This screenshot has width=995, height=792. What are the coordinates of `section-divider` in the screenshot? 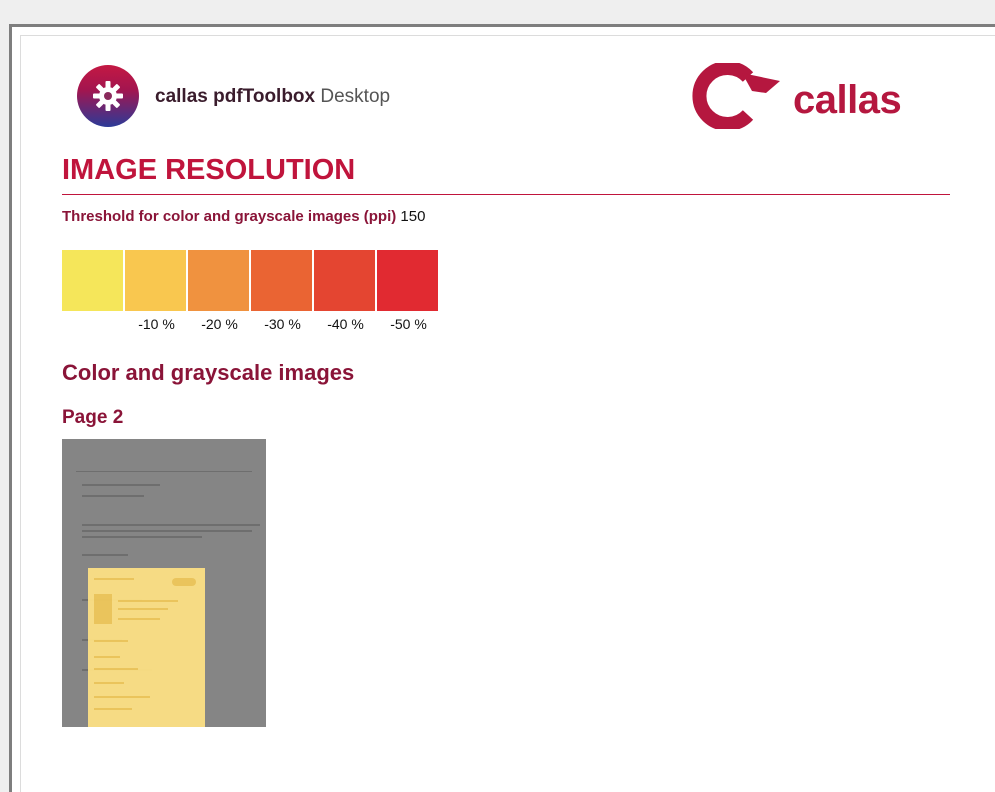 It's located at (506, 194).